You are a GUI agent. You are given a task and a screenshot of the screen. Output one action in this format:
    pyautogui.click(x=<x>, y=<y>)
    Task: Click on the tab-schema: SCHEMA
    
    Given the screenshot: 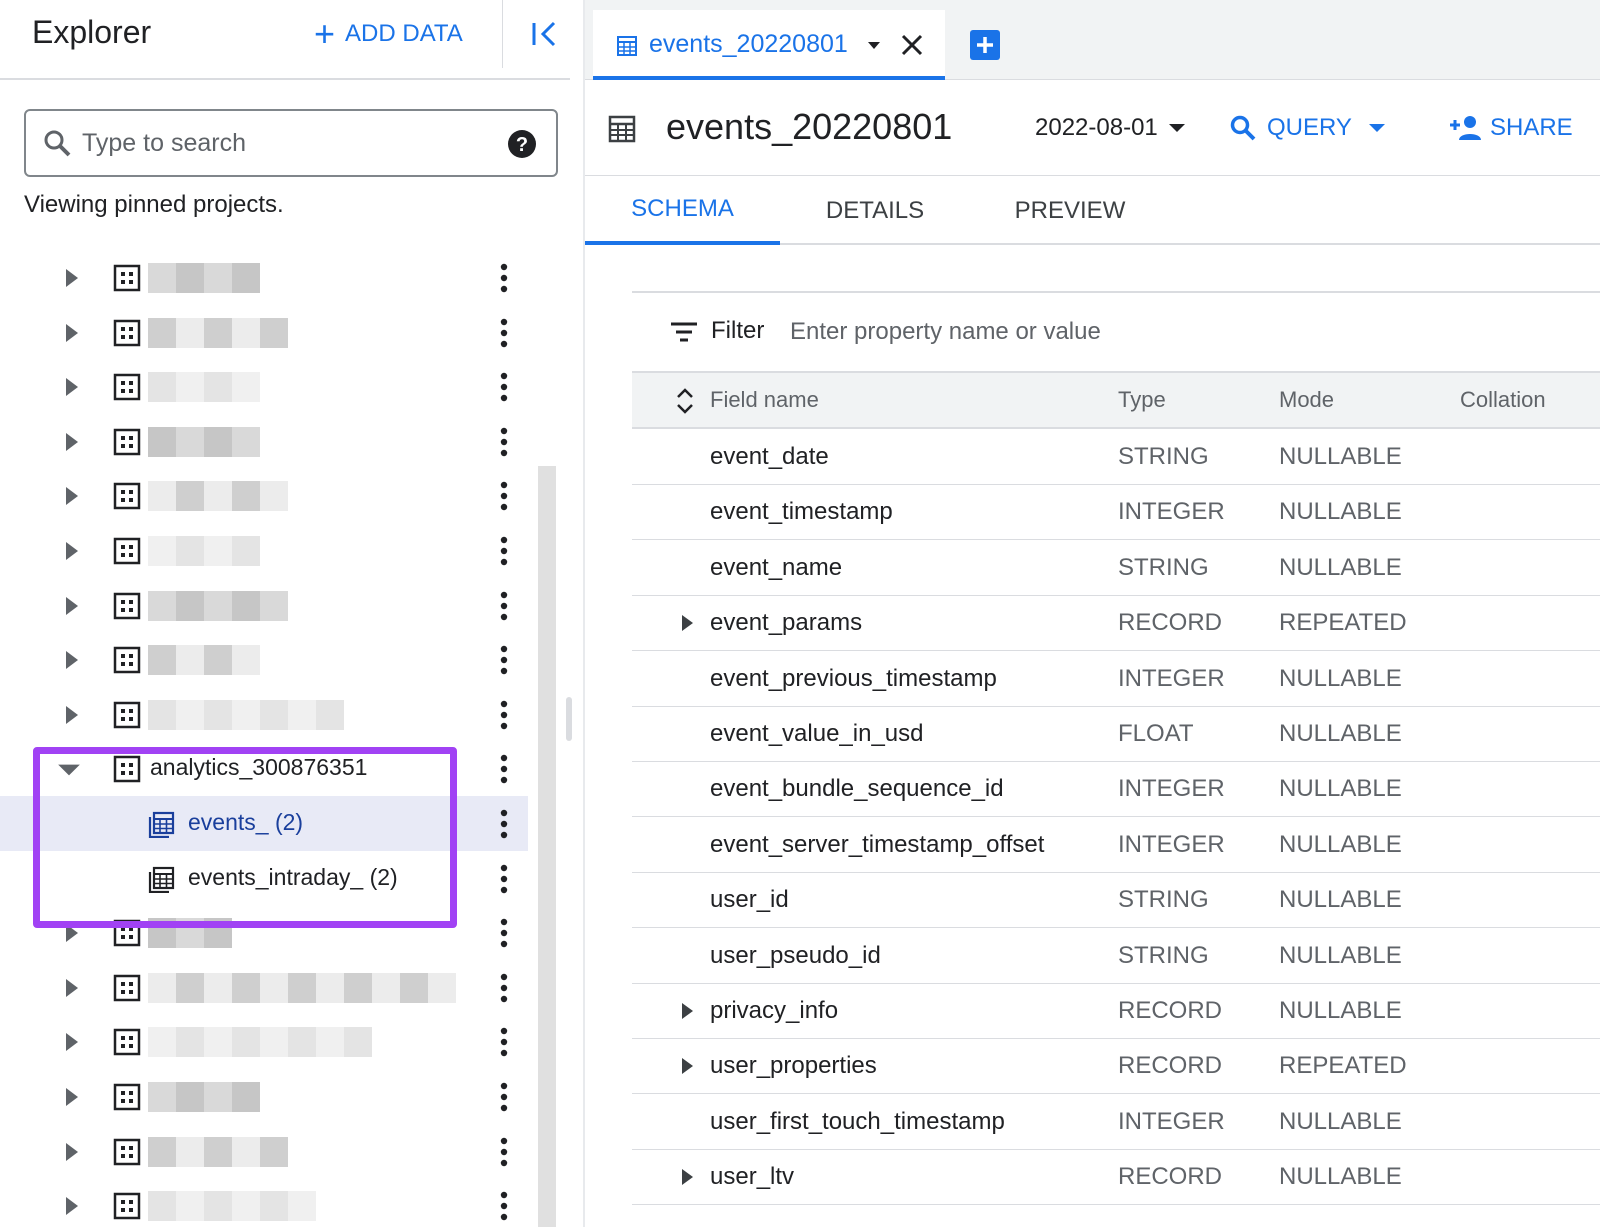 What is the action you would take?
    pyautogui.click(x=682, y=211)
    